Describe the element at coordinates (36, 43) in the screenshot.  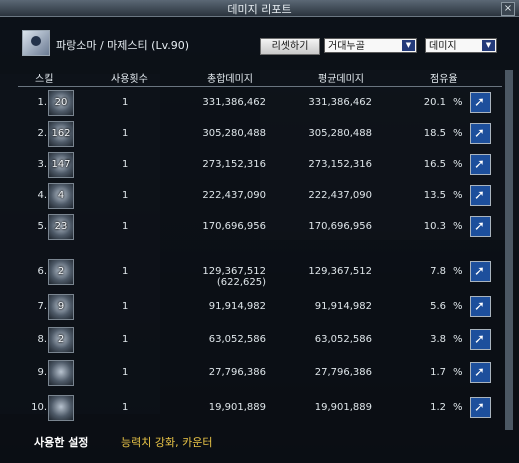
I see `character-avatar` at that location.